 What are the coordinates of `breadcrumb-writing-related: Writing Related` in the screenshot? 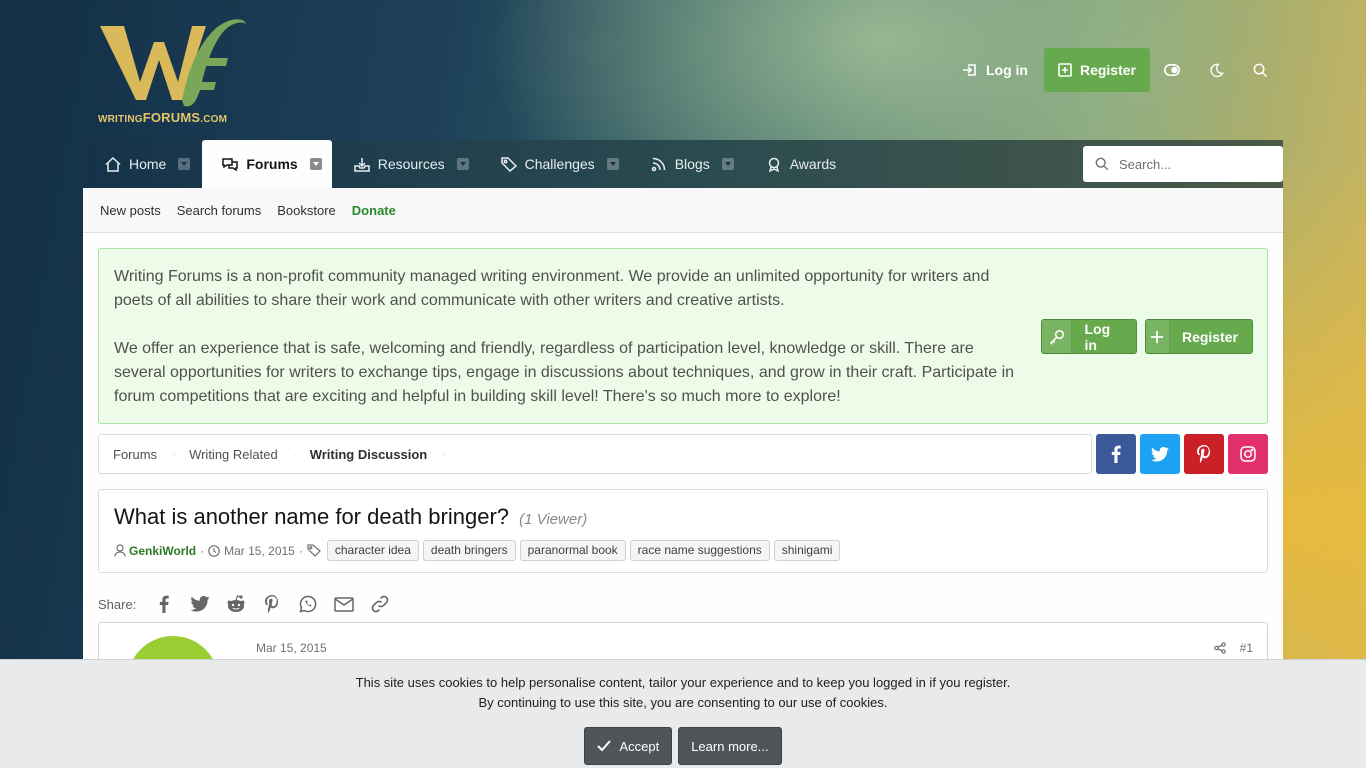 It's located at (235, 454).